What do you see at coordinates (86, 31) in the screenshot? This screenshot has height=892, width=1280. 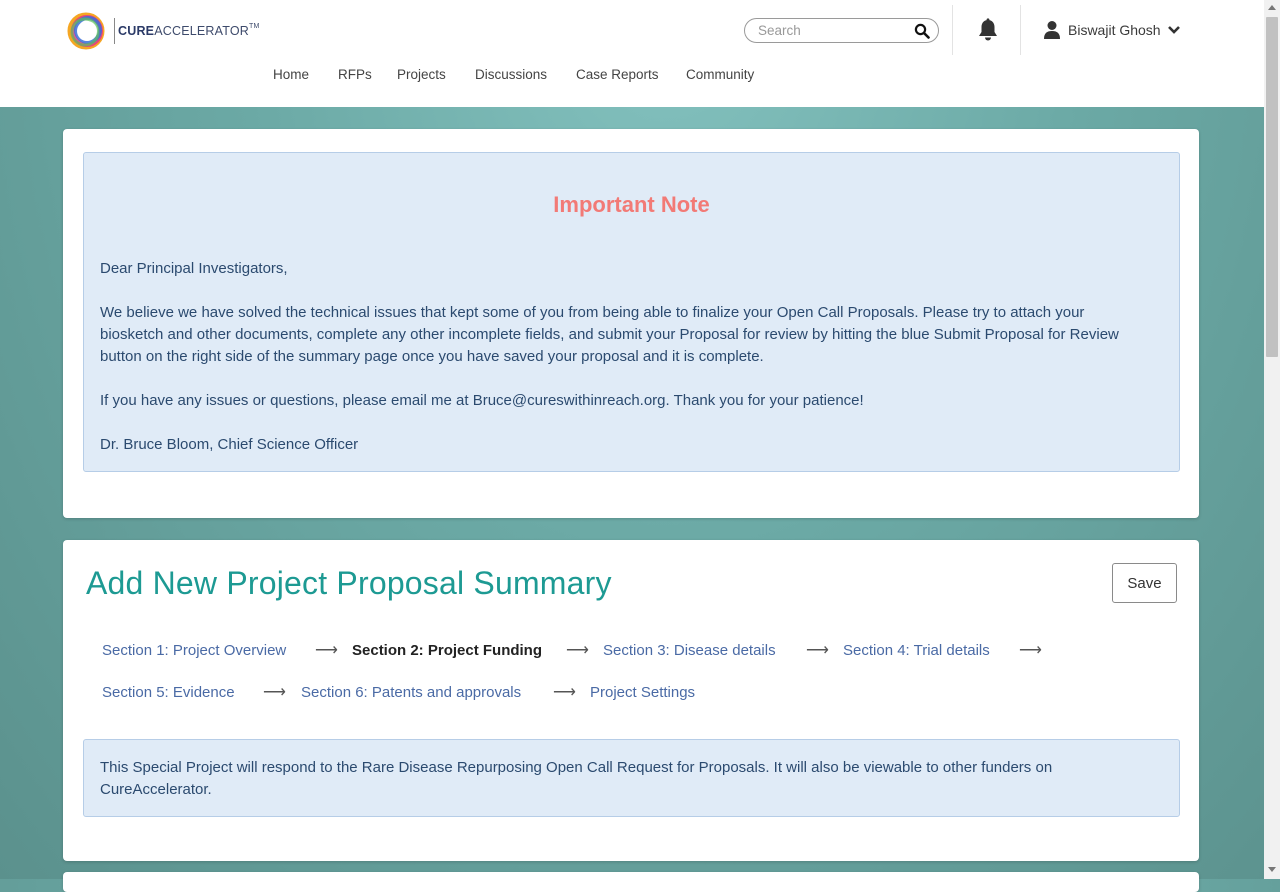 I see `logo-ring-icon` at bounding box center [86, 31].